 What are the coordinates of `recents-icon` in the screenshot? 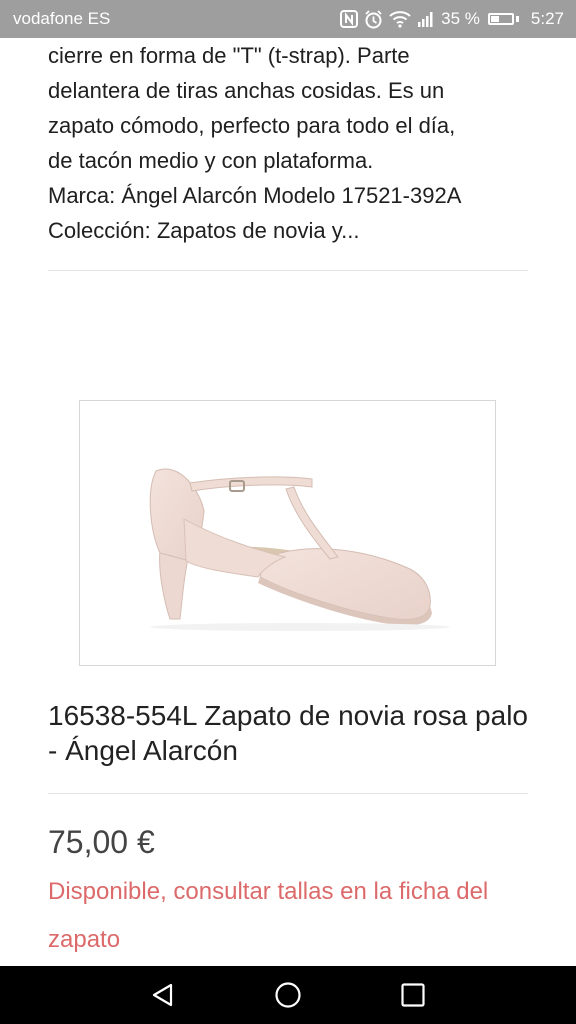 It's located at (413, 995).